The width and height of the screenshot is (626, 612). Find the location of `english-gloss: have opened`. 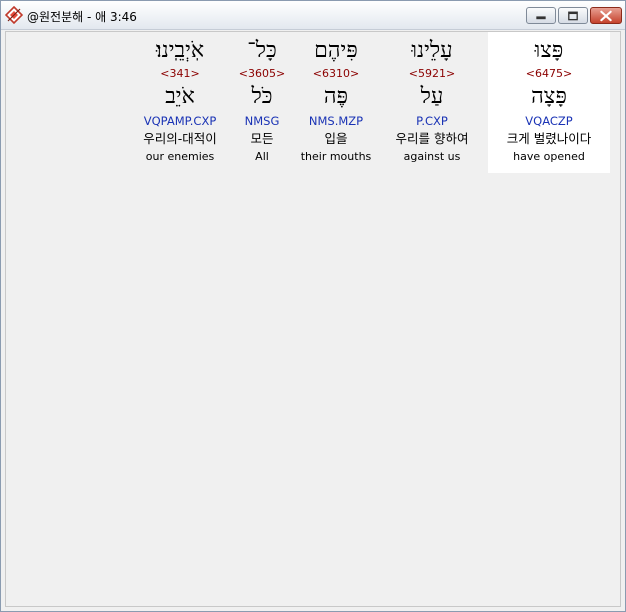

english-gloss: have opened is located at coordinates (549, 156).